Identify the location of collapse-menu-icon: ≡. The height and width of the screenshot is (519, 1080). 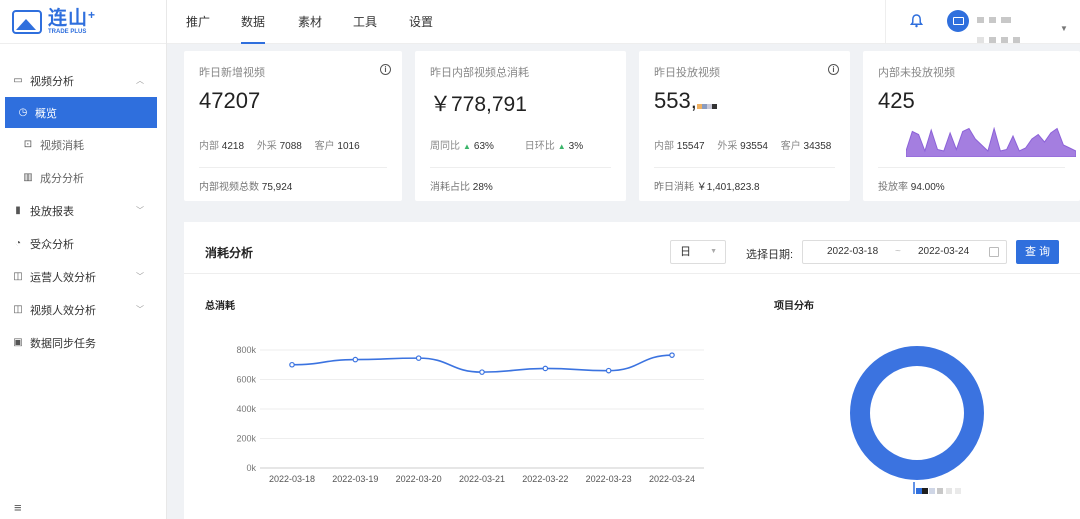
(18, 507).